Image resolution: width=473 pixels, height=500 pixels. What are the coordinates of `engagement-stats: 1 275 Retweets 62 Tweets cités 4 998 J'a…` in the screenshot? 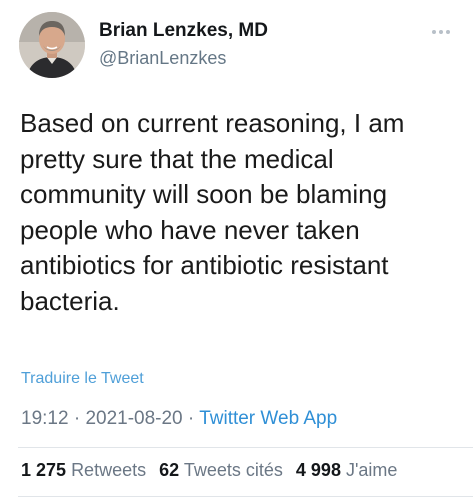 It's located at (213, 470).